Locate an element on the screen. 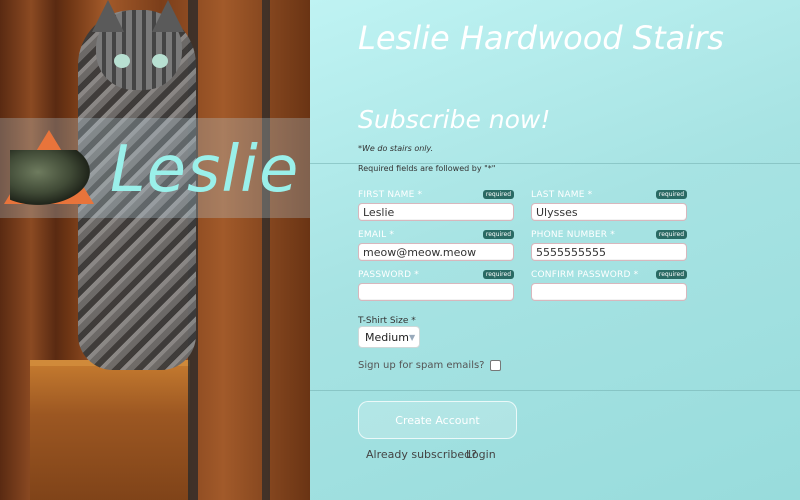 Image resolution: width=800 pixels, height=500 pixels. page-title: Leslie Hardwood Stairs is located at coordinates (541, 38).